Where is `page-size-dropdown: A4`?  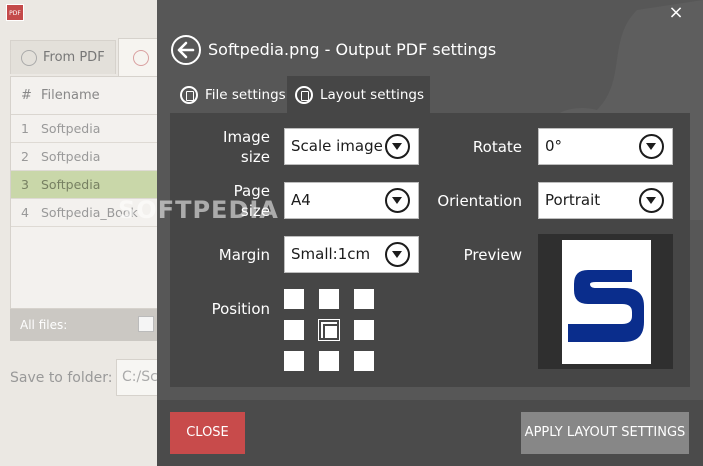
page-size-dropdown: A4 is located at coordinates (351, 200).